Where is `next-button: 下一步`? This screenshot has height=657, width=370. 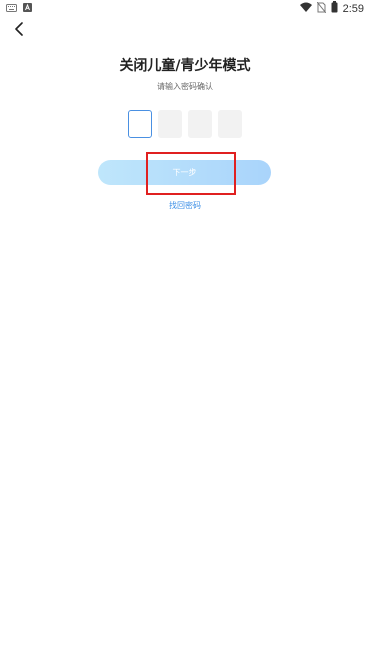 next-button: 下一步 is located at coordinates (184, 172).